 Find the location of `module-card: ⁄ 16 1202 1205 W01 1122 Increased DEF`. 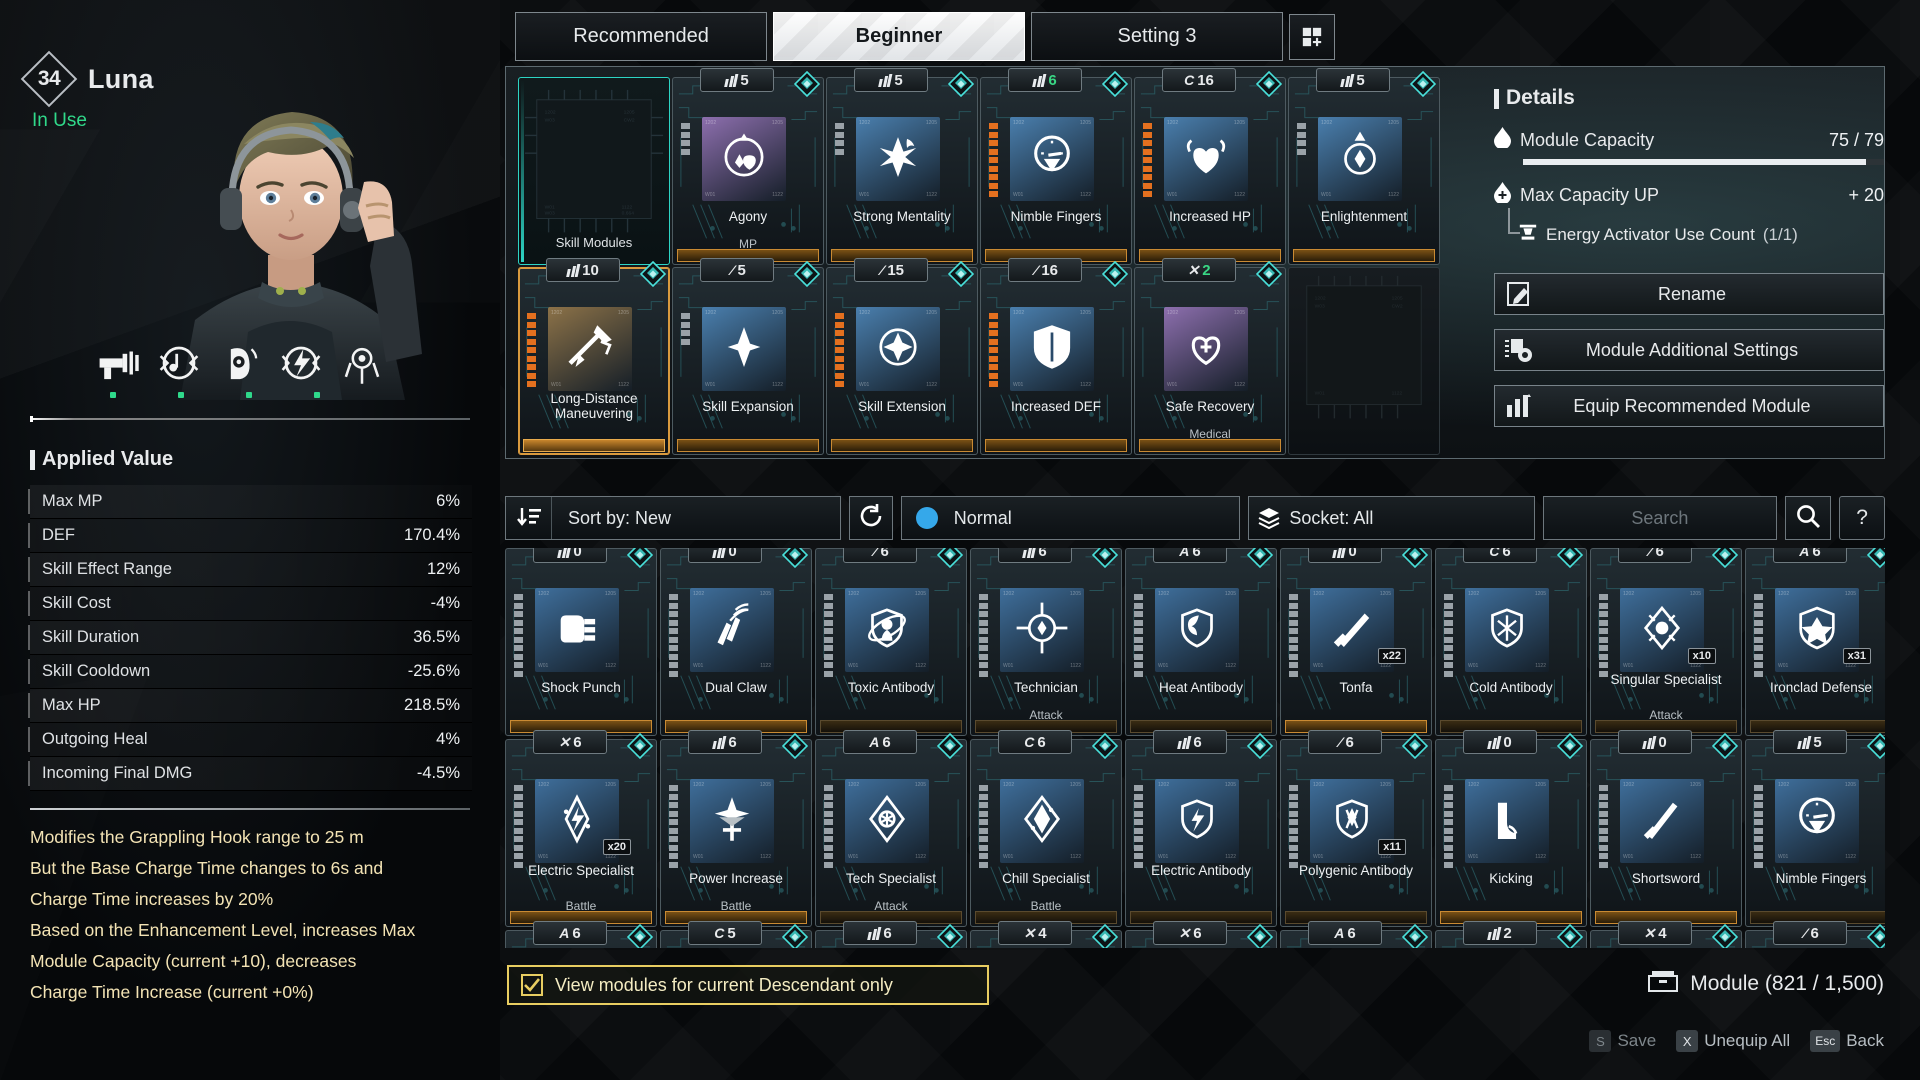

module-card: ⁄ 16 1202 1205 W01 1122 Increased DEF is located at coordinates (1056, 356).